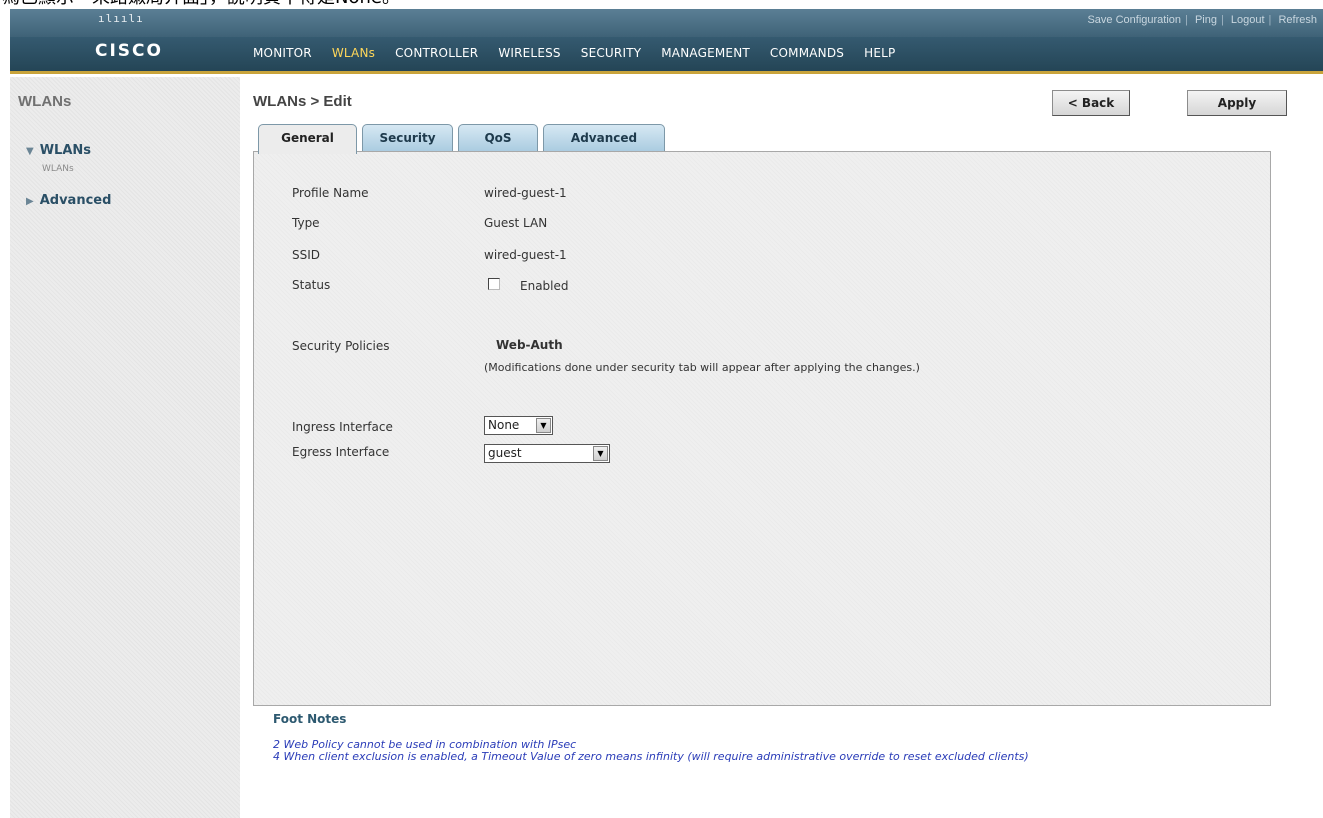 The height and width of the screenshot is (818, 1323). Describe the element at coordinates (604, 138) in the screenshot. I see `tab-advanced: Advanced` at that location.